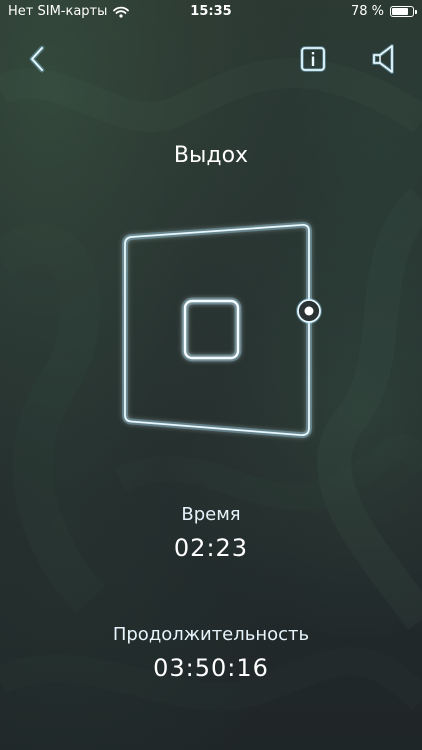  Describe the element at coordinates (309, 311) in the screenshot. I see `progress-handle` at that location.